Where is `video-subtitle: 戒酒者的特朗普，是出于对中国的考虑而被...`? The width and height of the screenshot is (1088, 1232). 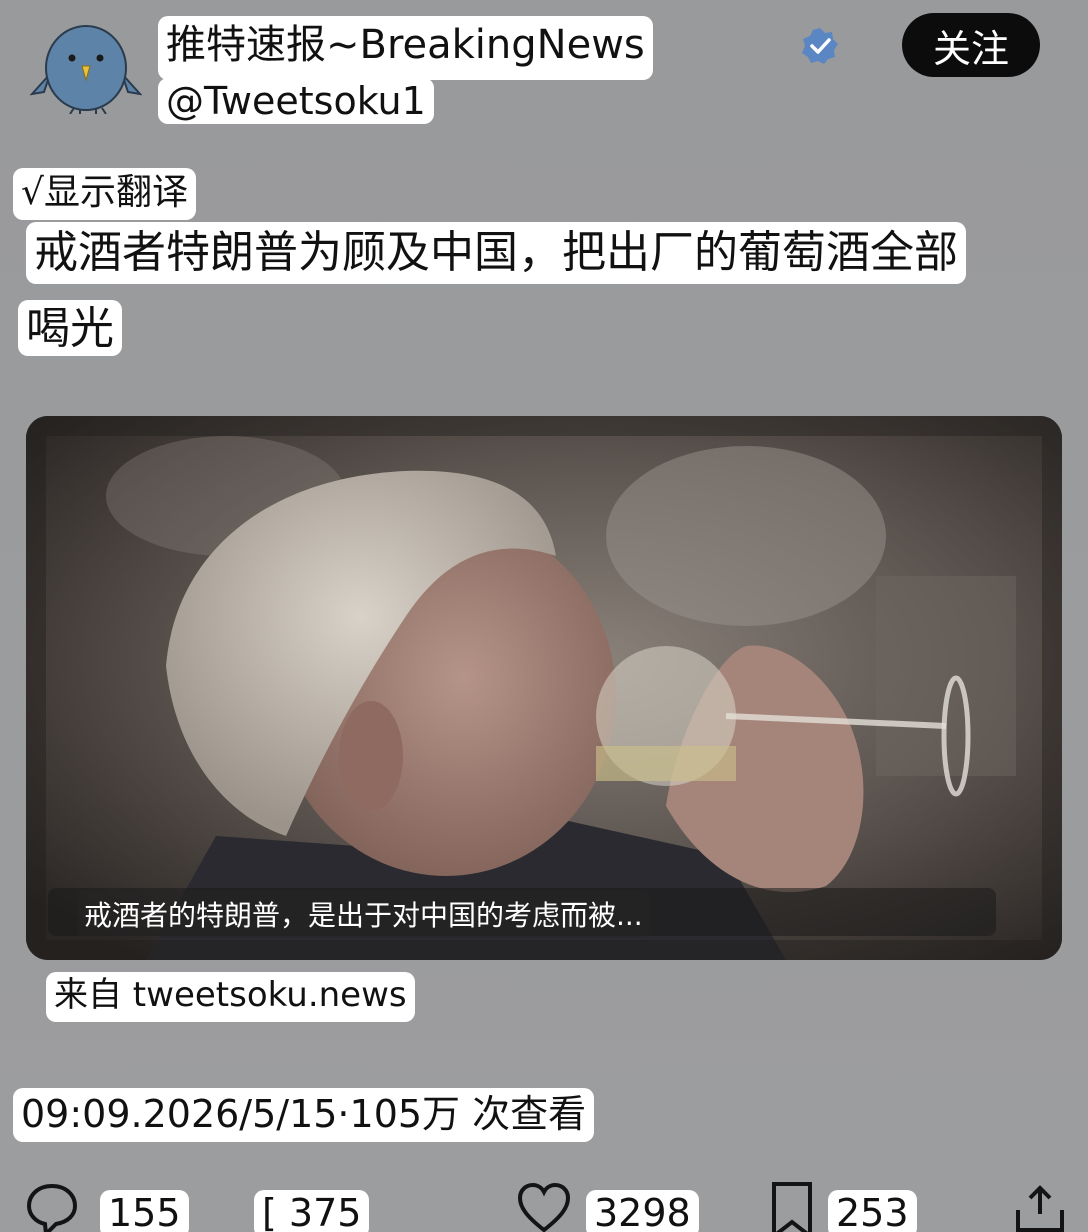 video-subtitle: 戒酒者的特朗普，是出于对中国的考虑而被... is located at coordinates (363, 914).